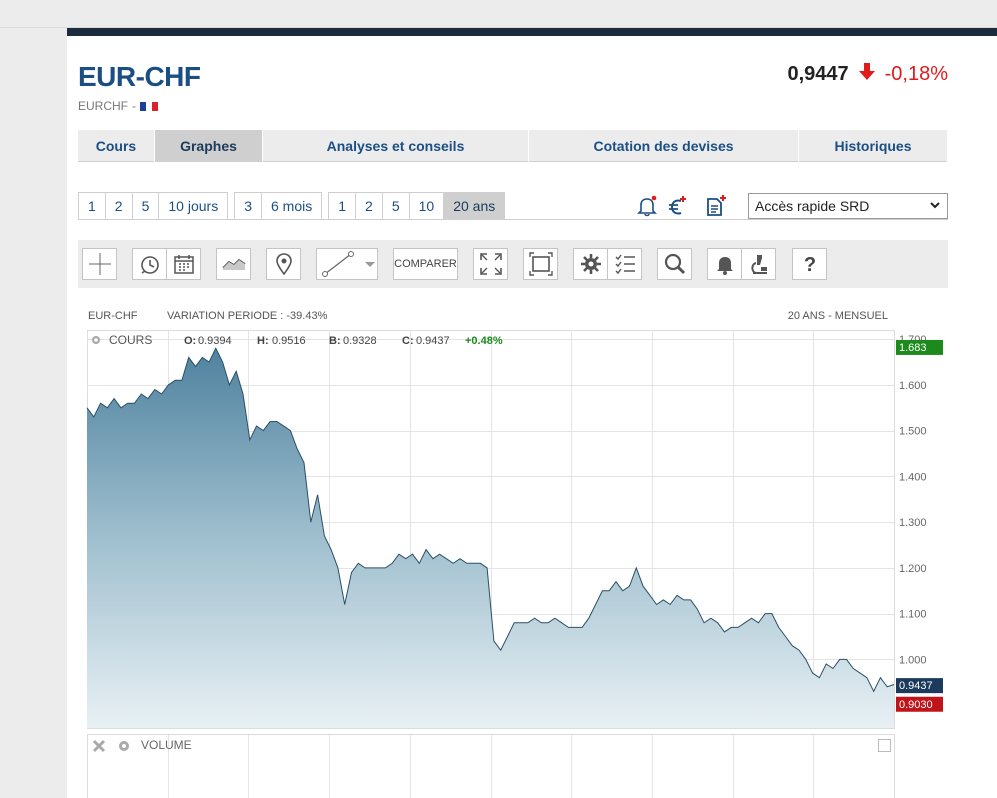 The width and height of the screenshot is (997, 798). I want to click on browser-top-strip, so click(498, 14).